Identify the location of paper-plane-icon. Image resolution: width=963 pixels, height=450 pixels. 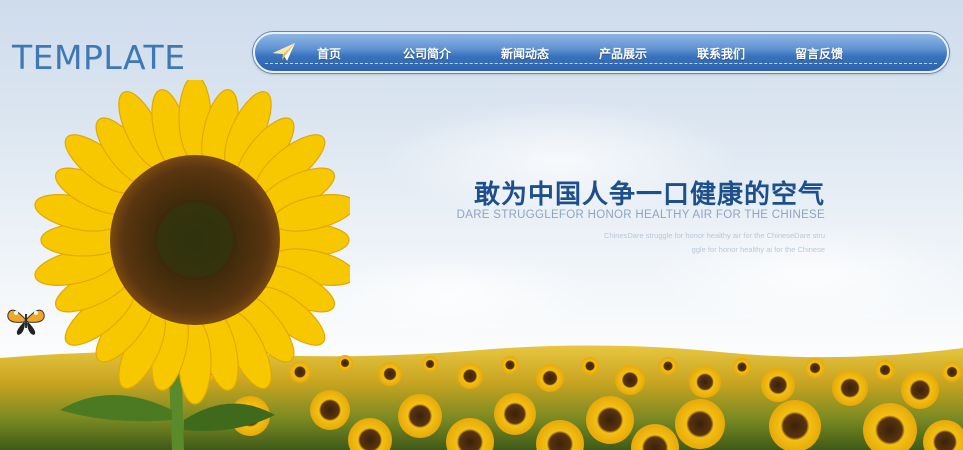
(284, 52).